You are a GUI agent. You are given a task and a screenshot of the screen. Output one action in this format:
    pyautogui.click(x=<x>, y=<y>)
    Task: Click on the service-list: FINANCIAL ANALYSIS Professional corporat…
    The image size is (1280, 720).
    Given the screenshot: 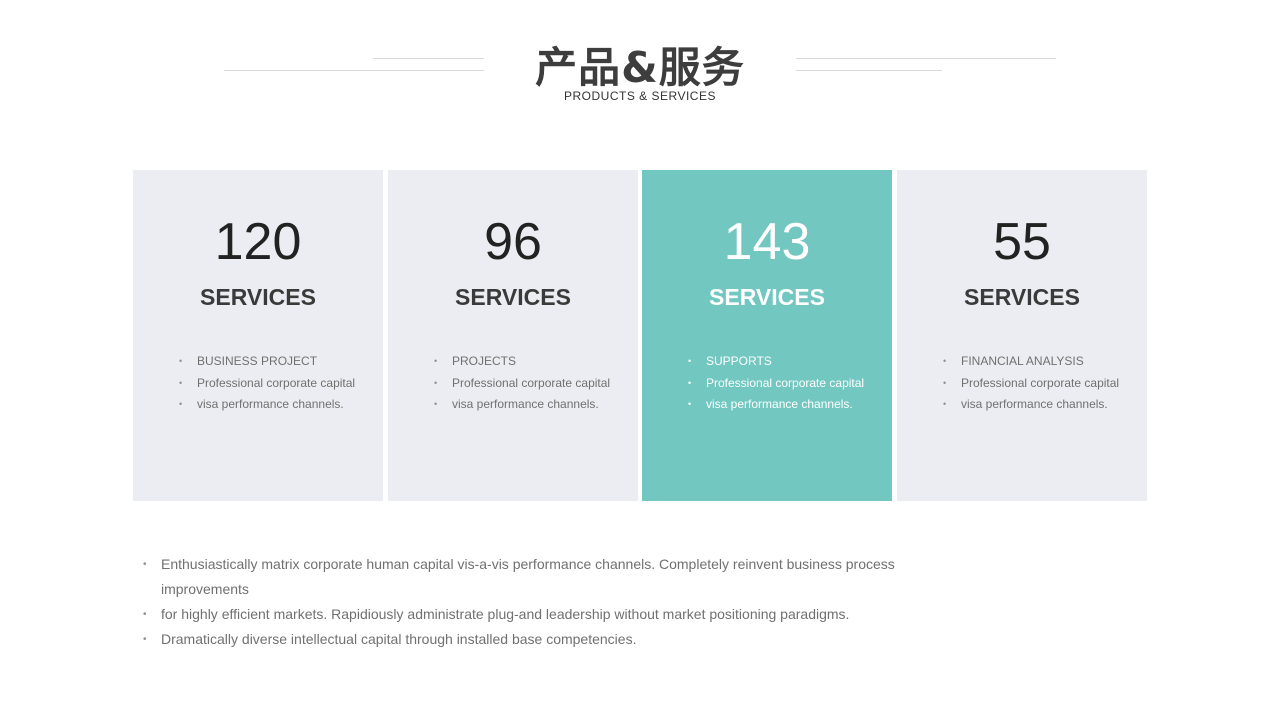 What is the action you would take?
    pyautogui.click(x=1038, y=383)
    